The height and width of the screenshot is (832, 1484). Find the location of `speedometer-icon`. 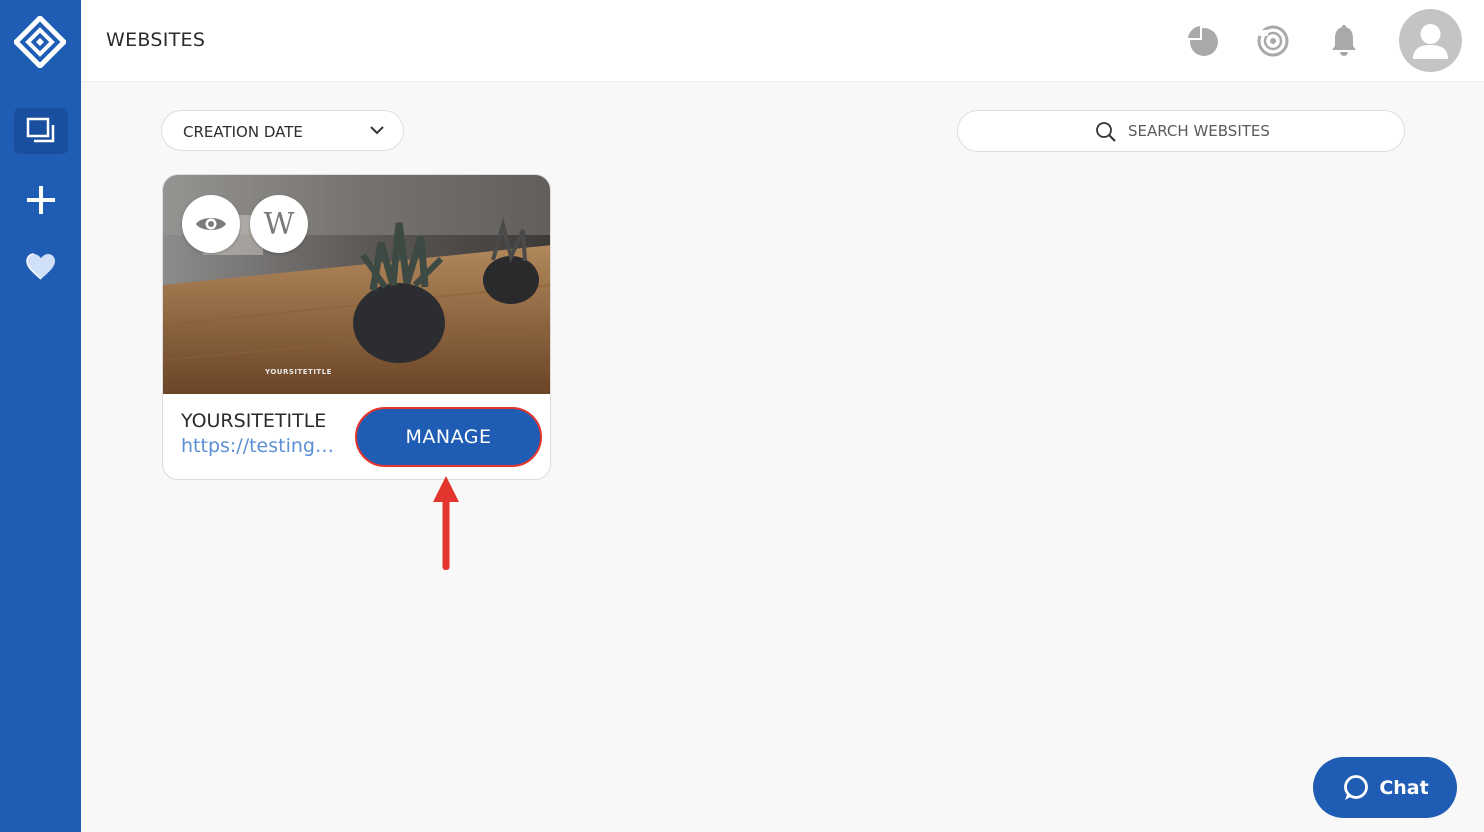

speedometer-icon is located at coordinates (1273, 41).